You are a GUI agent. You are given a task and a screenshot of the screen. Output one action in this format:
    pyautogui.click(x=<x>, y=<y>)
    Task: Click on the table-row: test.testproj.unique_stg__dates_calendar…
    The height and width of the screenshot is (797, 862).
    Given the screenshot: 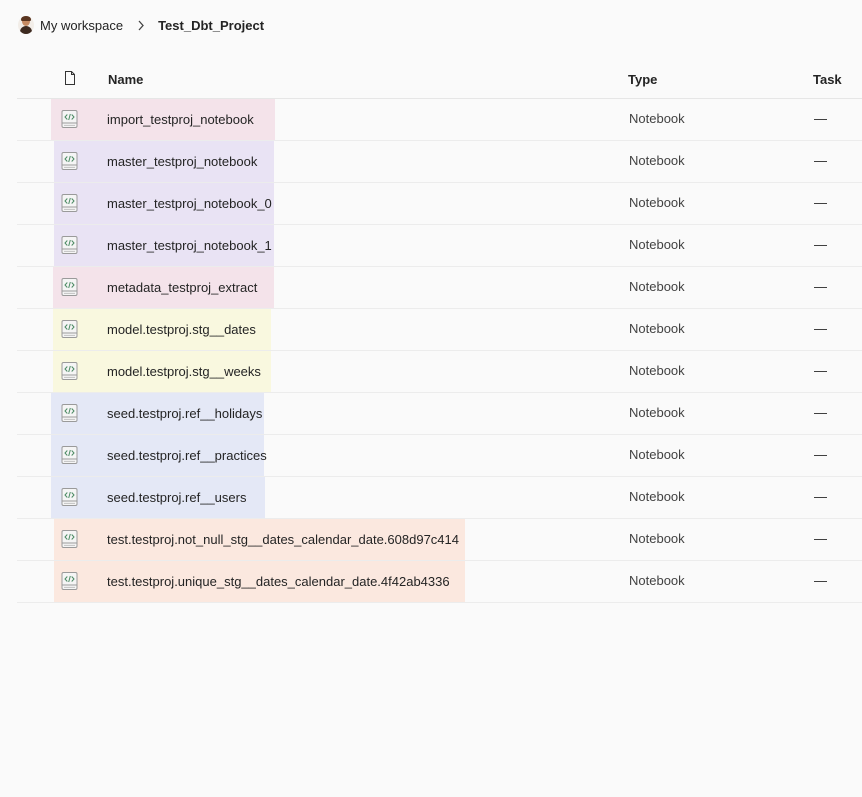 What is the action you would take?
    pyautogui.click(x=439, y=582)
    